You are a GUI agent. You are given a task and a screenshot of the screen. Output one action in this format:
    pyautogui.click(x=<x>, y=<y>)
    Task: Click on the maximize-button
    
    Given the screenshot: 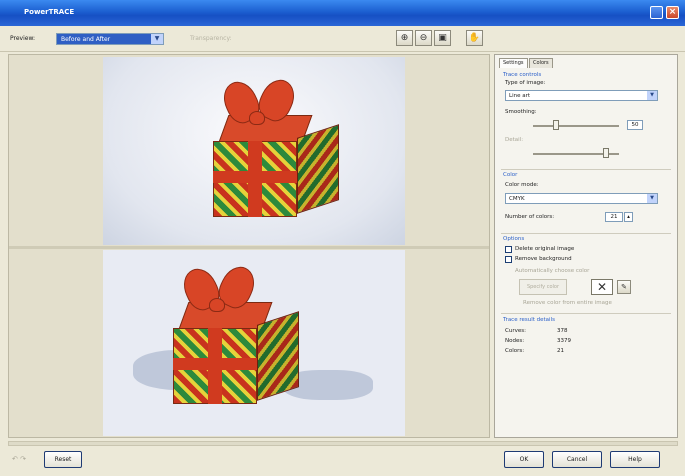 What is the action you would take?
    pyautogui.click(x=656, y=12)
    